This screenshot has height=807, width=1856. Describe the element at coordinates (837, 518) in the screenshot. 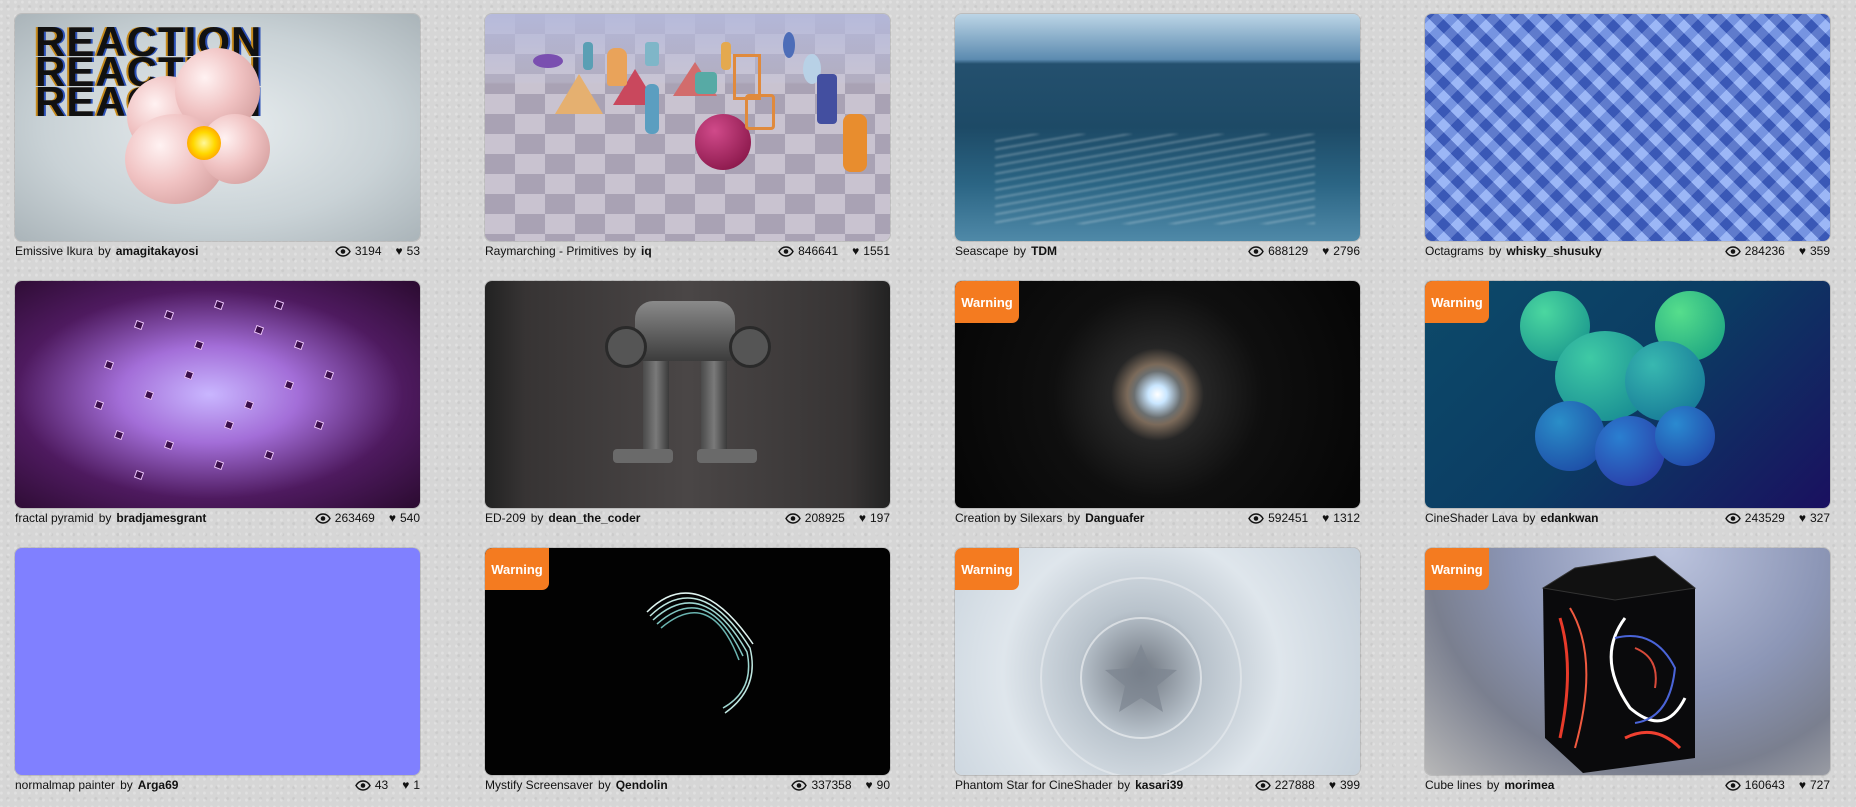

I see `shader-stats: 208925 ♥ 197` at that location.